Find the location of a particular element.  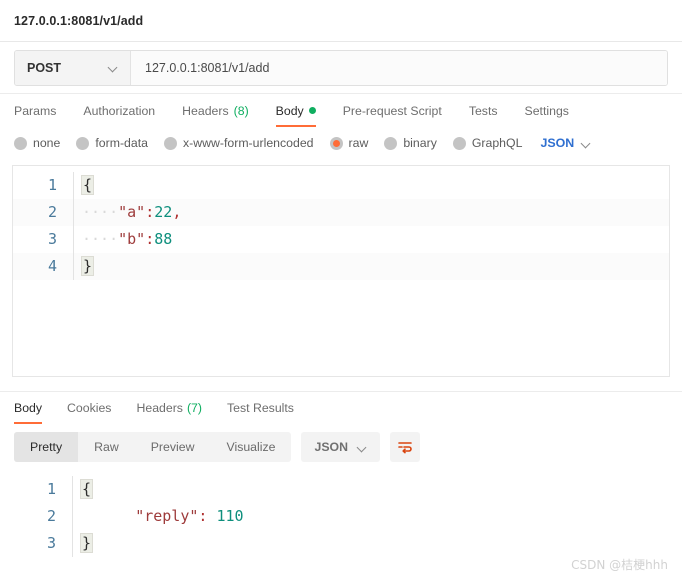

json-value: 22 is located at coordinates (163, 212).